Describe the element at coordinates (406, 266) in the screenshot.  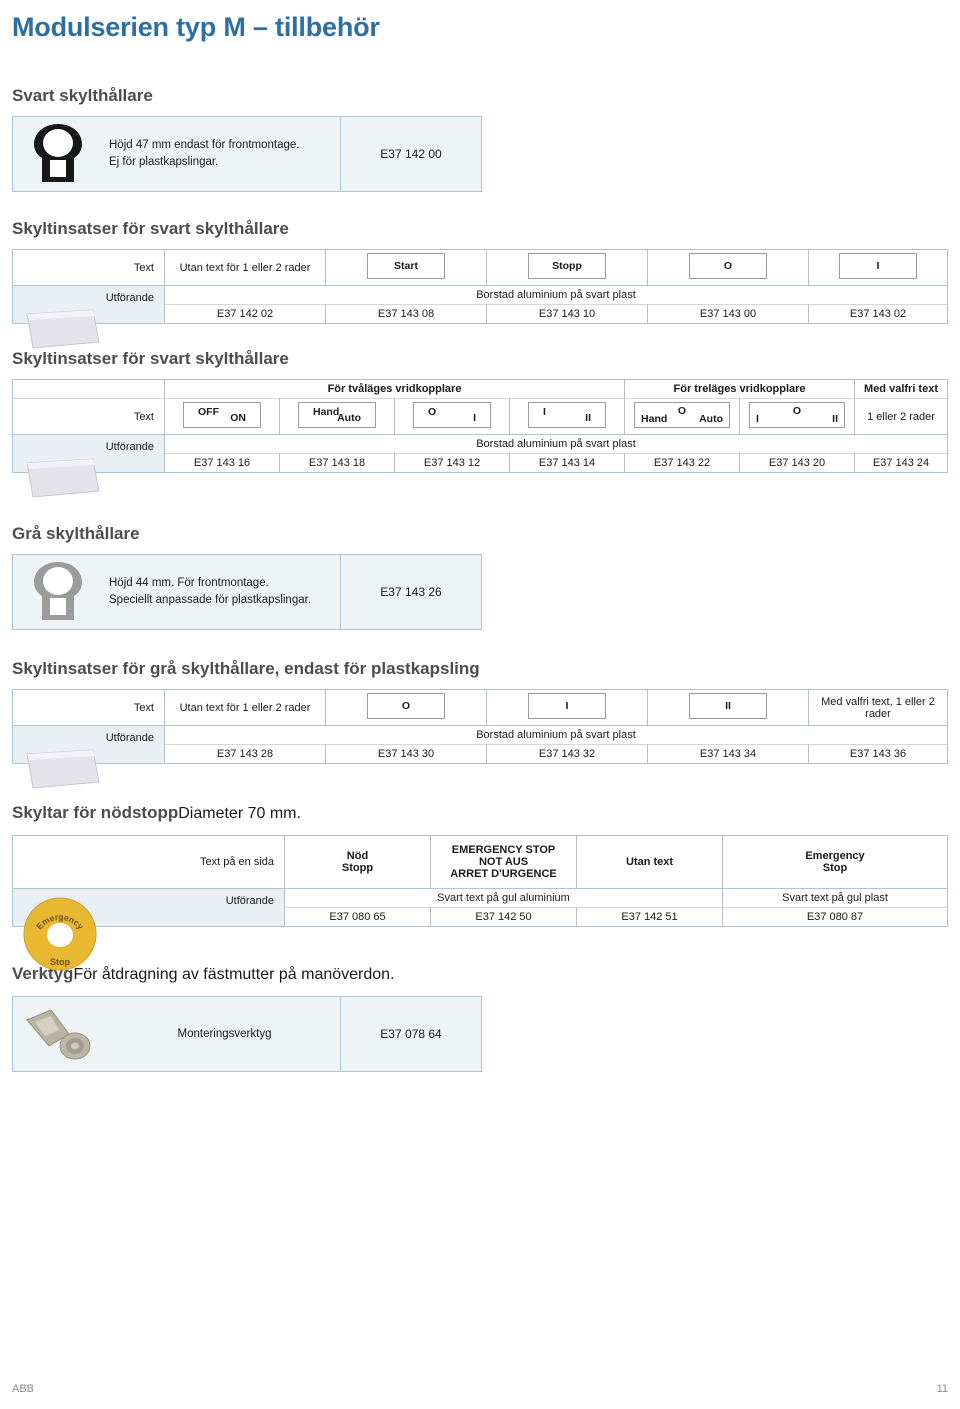
I see `legend-box: Start` at that location.